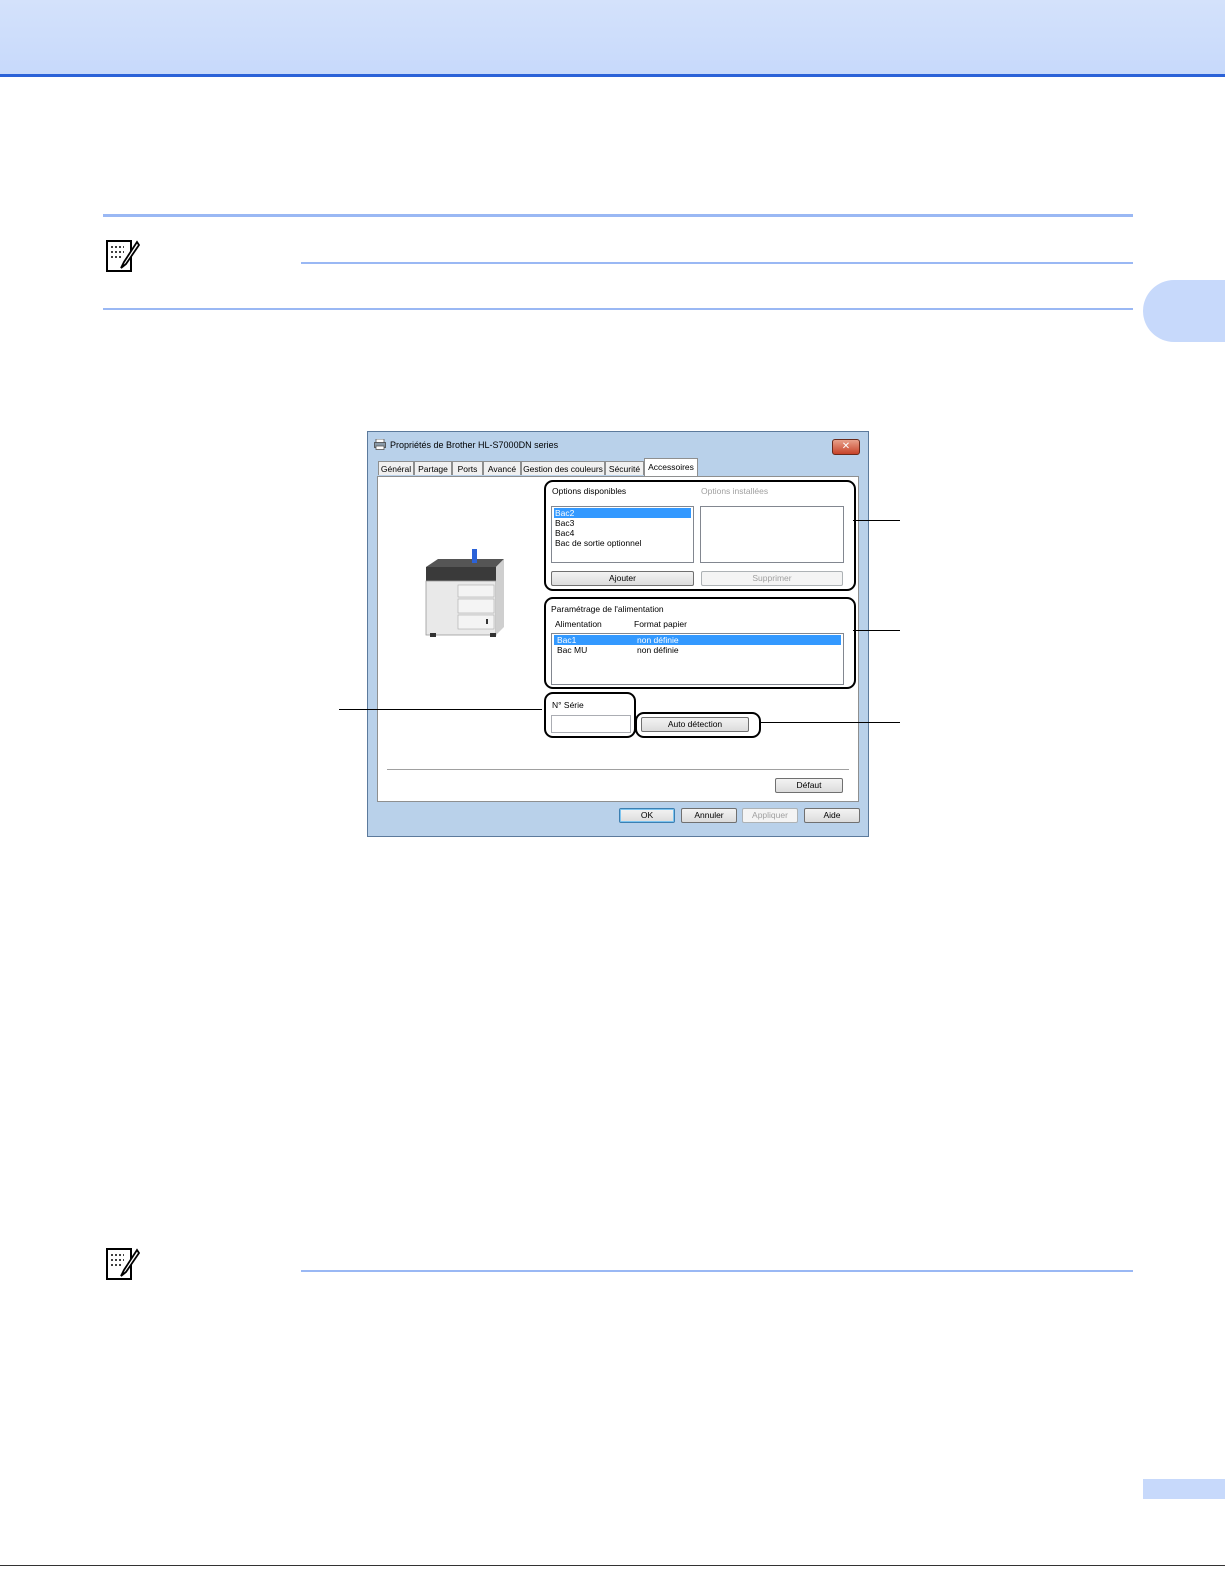 This screenshot has height=1585, width=1225. I want to click on note-header-rule, so click(717, 263).